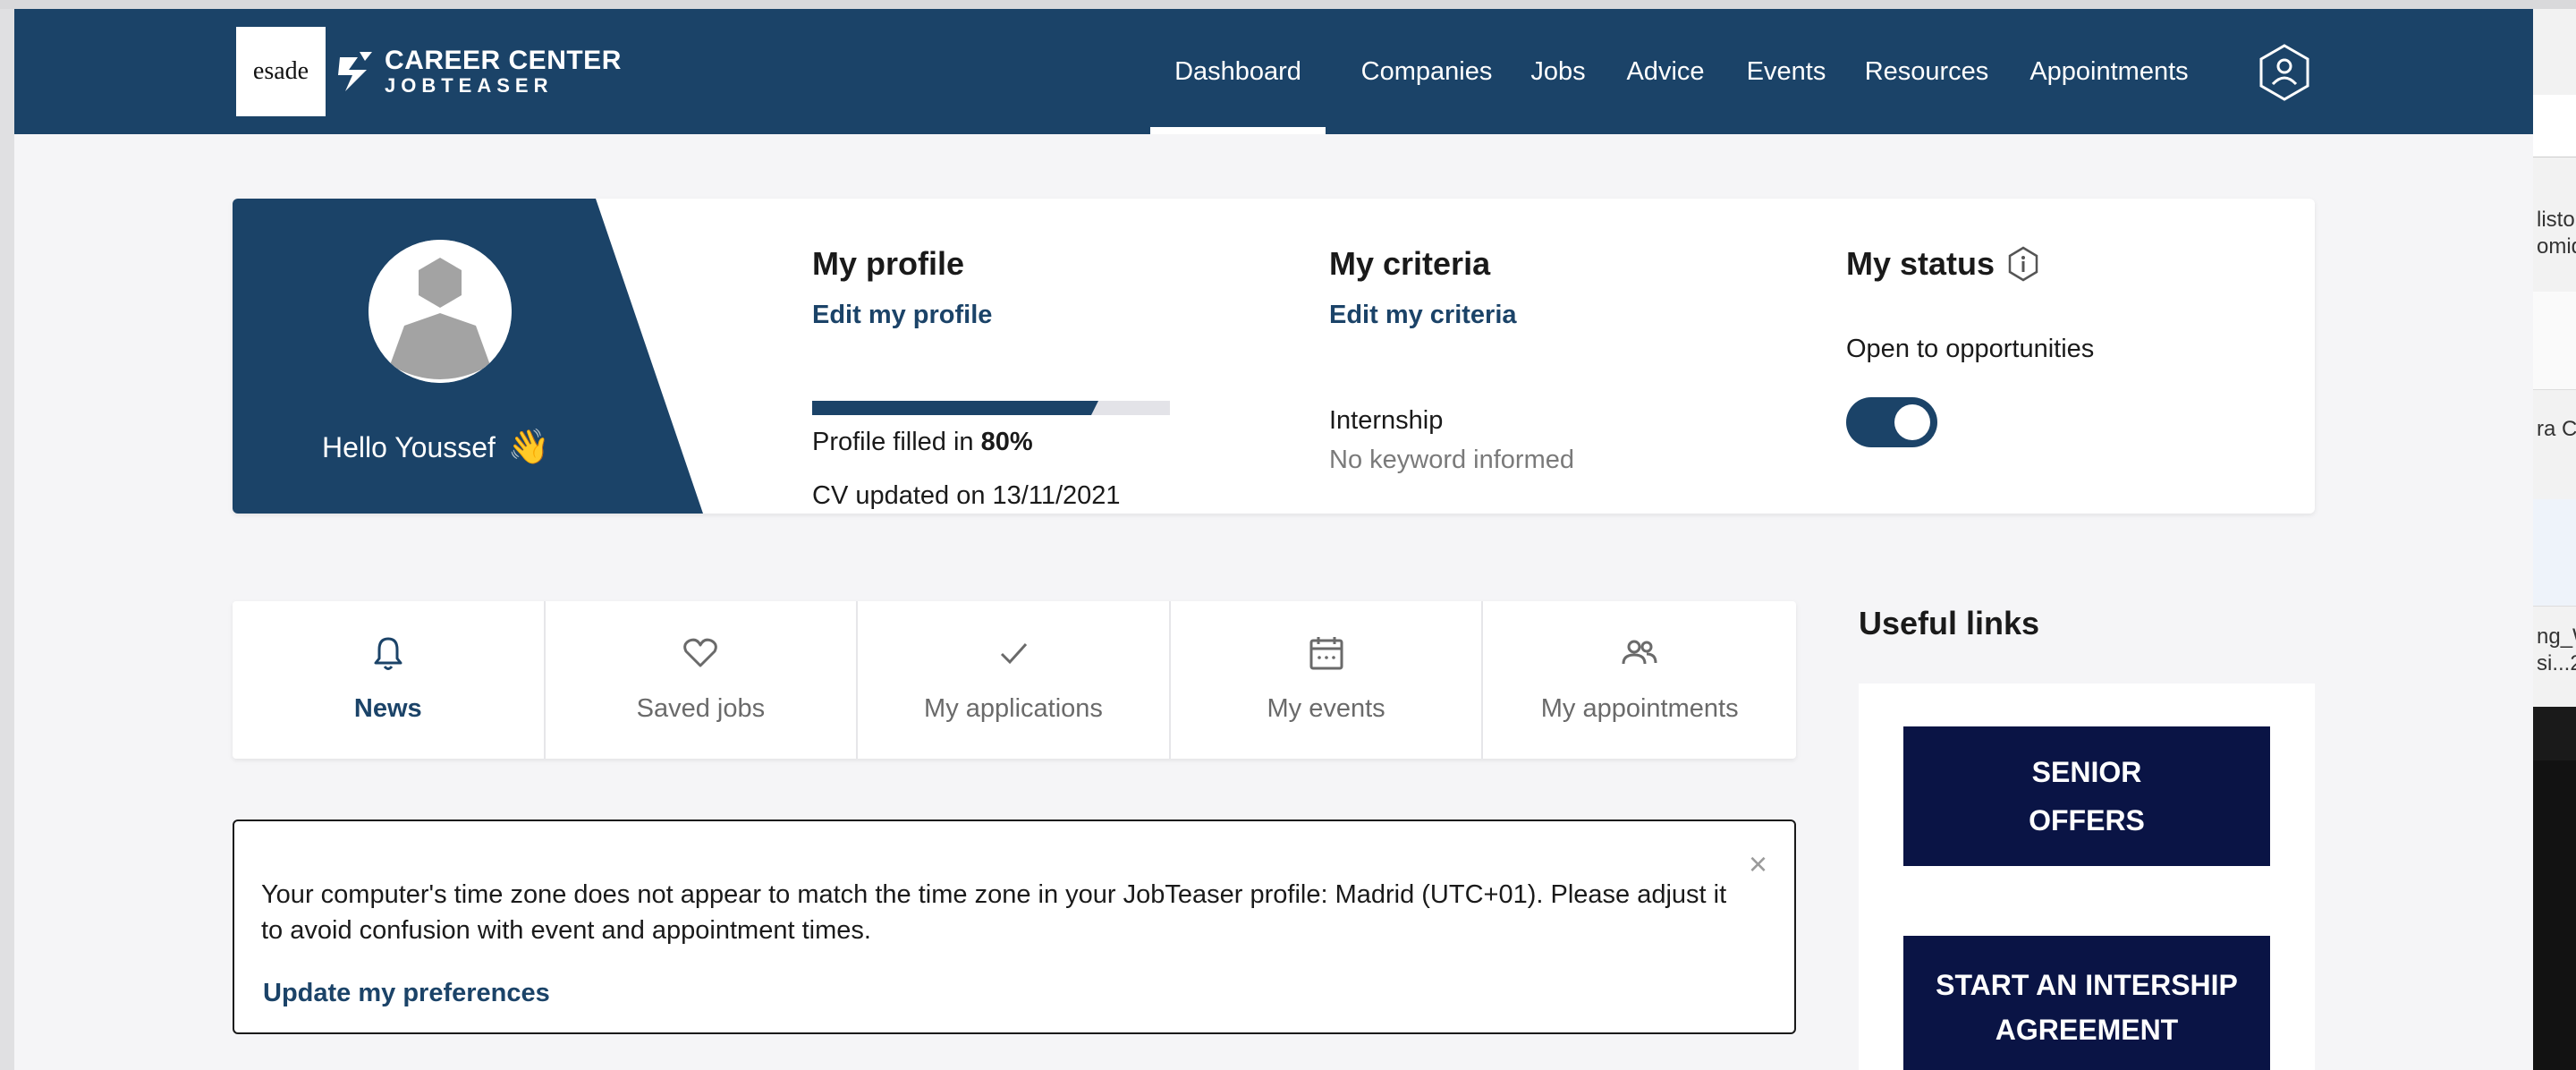  What do you see at coordinates (1326, 653) in the screenshot?
I see `calendar-icon` at bounding box center [1326, 653].